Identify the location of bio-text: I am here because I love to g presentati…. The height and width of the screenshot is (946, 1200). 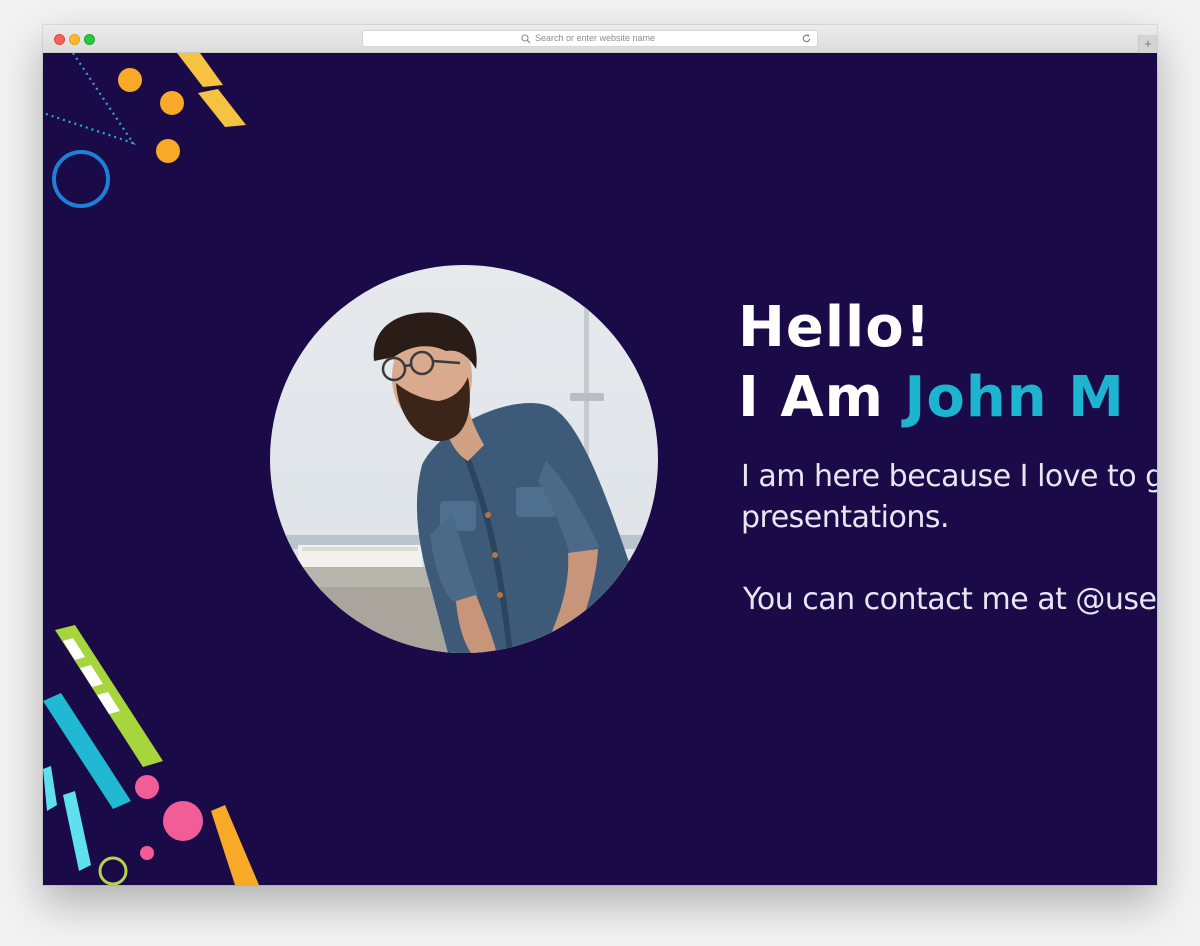
(949, 497).